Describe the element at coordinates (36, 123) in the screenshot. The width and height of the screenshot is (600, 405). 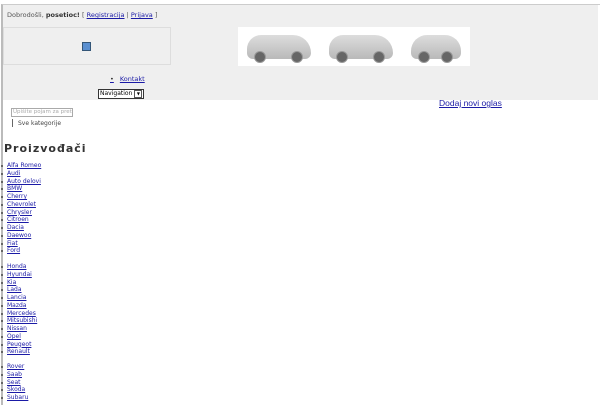
I see `category-select: Sve kategorije` at that location.